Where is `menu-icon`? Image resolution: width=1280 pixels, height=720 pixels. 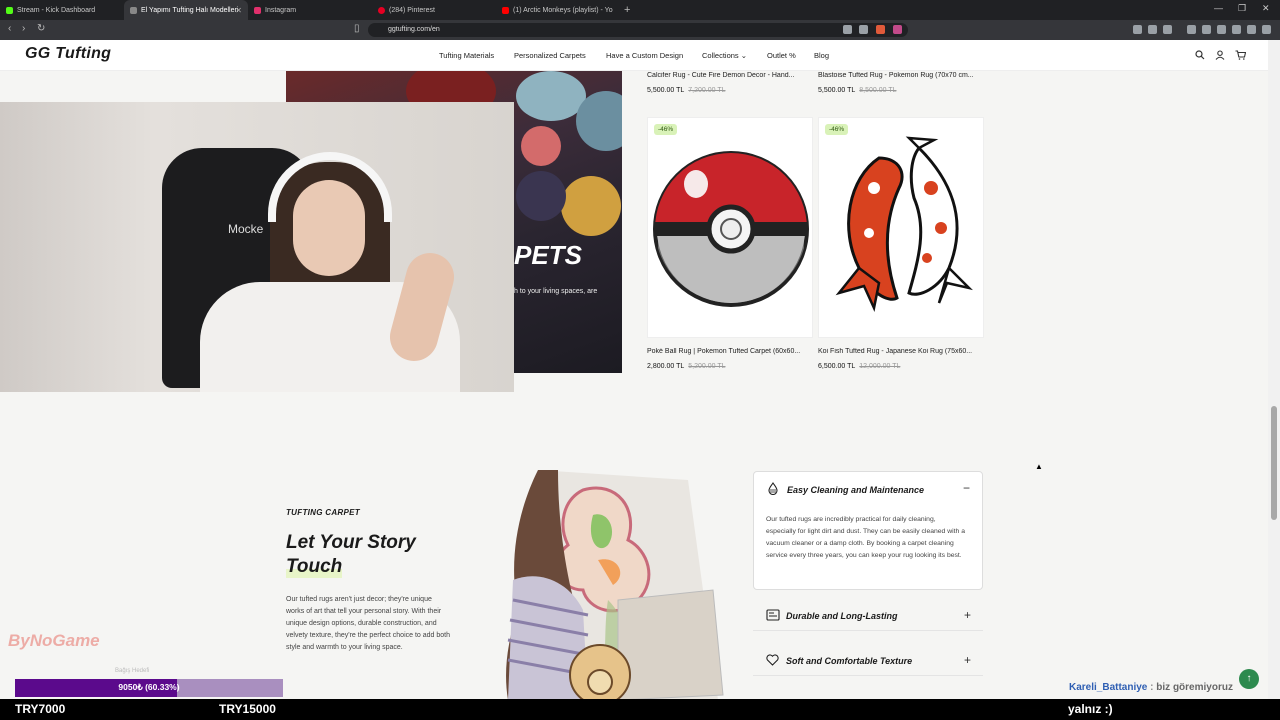 menu-icon is located at coordinates (1266, 29).